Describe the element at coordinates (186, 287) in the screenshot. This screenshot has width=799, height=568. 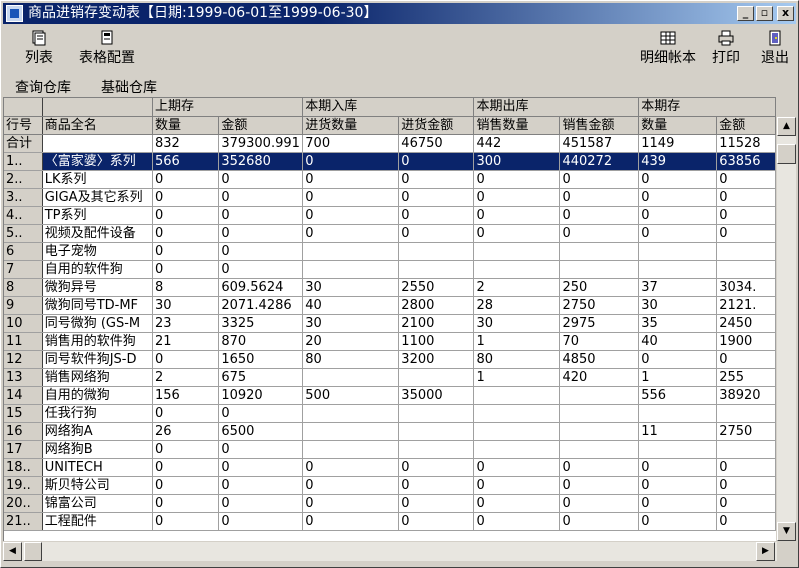
I see `table-cell: 8` at that location.